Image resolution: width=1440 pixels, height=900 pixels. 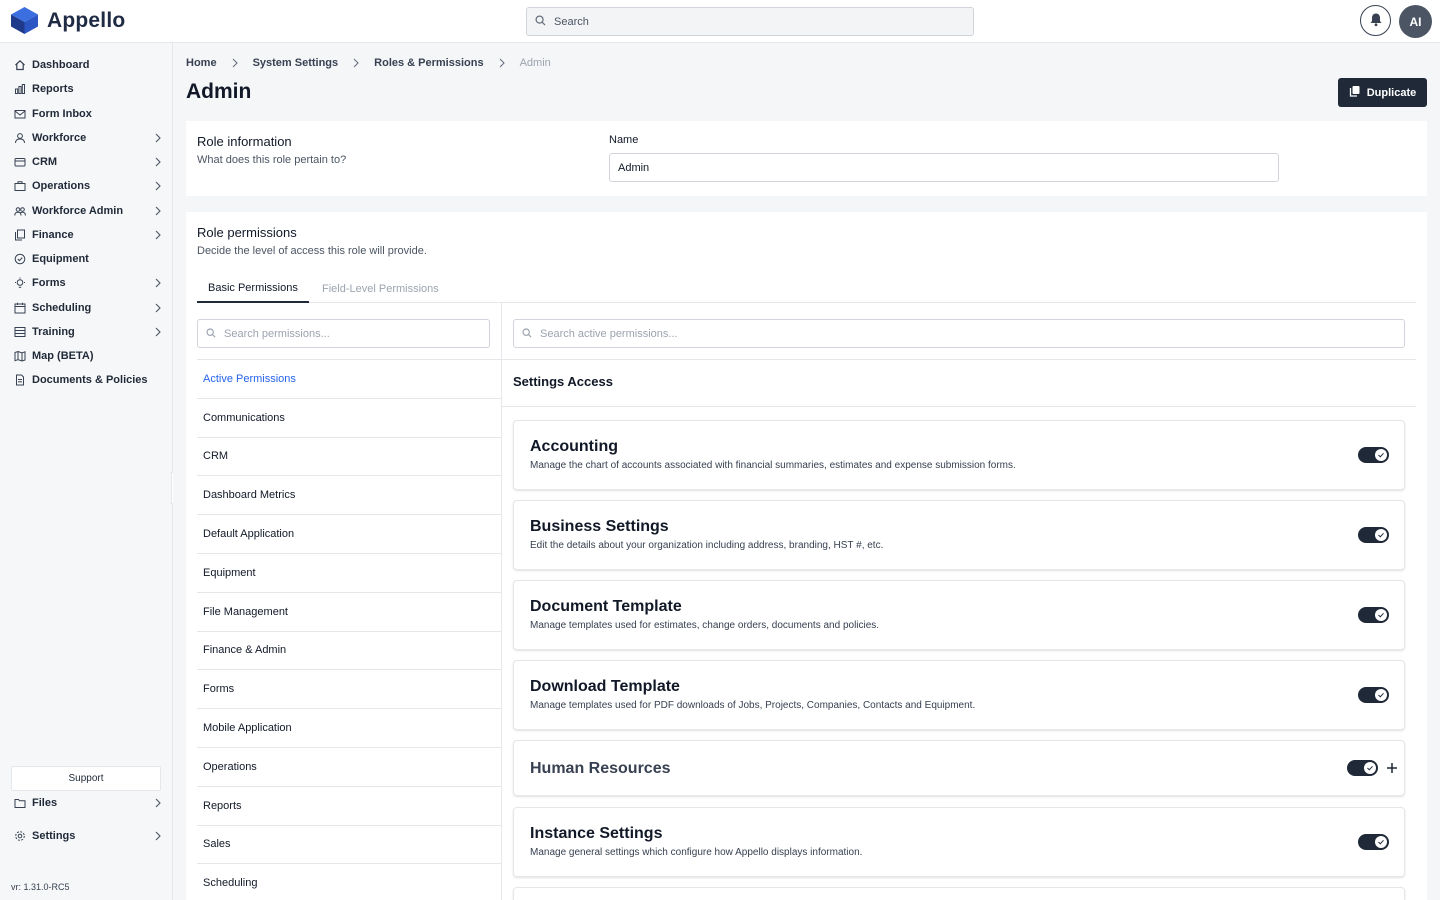 I want to click on role-name-input, so click(x=944, y=167).